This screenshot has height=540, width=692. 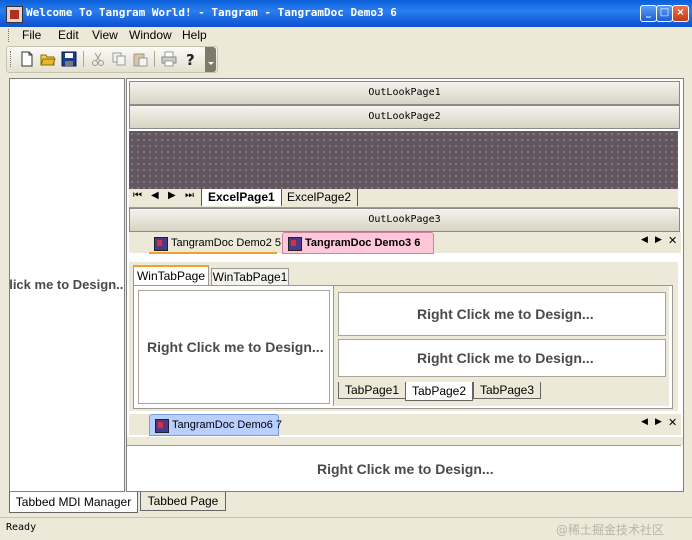 I want to click on print-icon, so click(x=169, y=59).